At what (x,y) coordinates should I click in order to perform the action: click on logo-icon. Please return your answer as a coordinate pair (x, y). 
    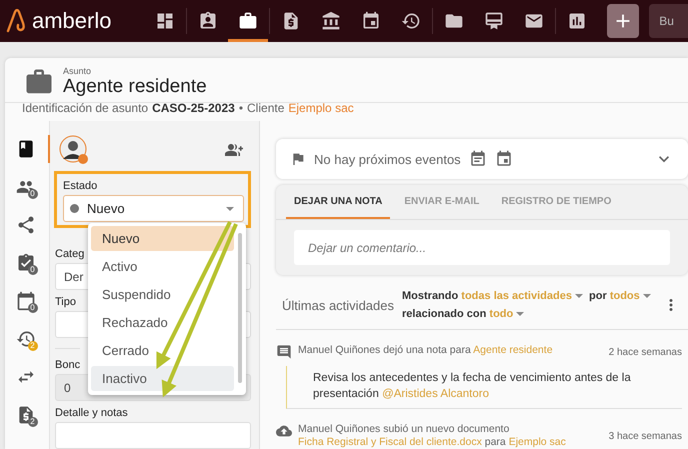
    Looking at the image, I should click on (17, 21).